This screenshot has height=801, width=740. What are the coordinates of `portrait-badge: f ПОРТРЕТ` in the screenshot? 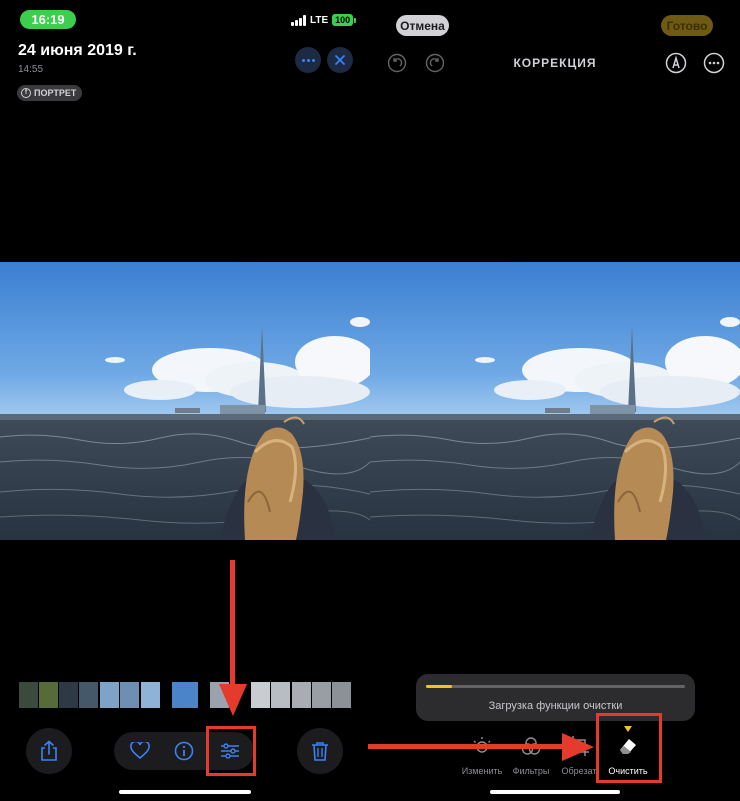 It's located at (50, 93).